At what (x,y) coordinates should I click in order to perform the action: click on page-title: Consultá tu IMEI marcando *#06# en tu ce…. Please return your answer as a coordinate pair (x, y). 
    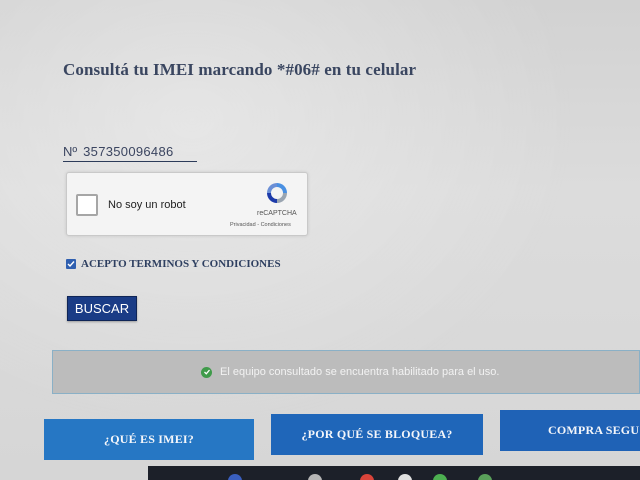
    Looking at the image, I should click on (240, 69).